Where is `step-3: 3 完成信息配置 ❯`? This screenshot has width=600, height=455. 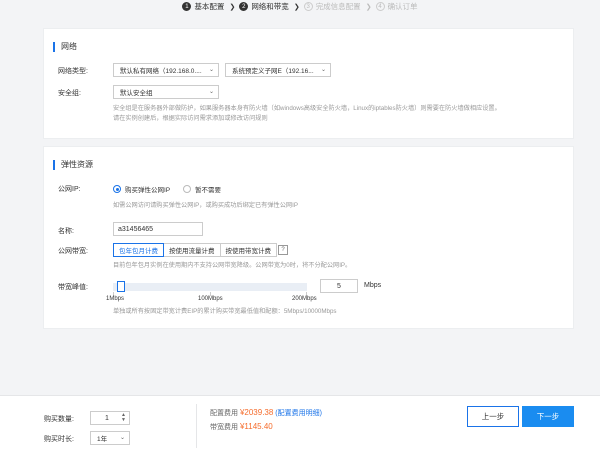
step-3: 3 完成信息配置 ❯ is located at coordinates (337, 6).